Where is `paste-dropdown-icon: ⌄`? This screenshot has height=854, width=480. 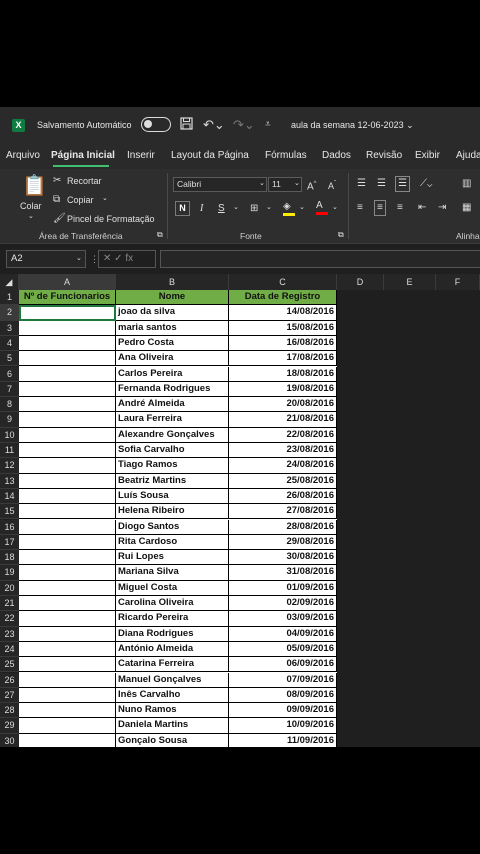 paste-dropdown-icon: ⌄ is located at coordinates (31, 216).